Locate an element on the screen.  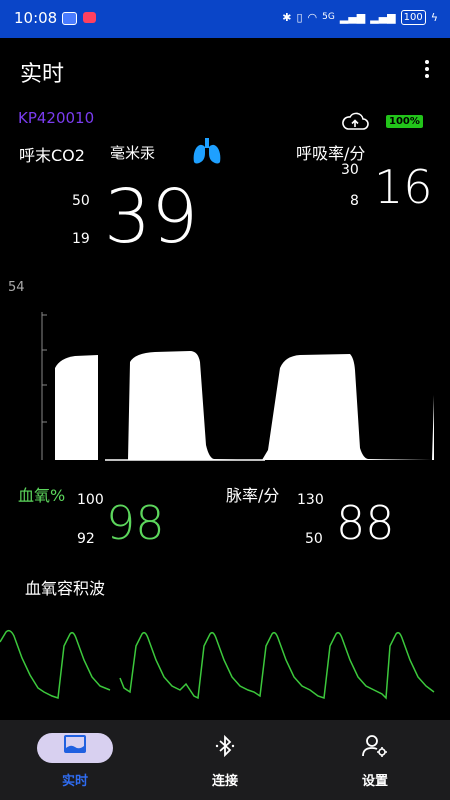
etco2-upper-limit: 50 is located at coordinates (81, 201).